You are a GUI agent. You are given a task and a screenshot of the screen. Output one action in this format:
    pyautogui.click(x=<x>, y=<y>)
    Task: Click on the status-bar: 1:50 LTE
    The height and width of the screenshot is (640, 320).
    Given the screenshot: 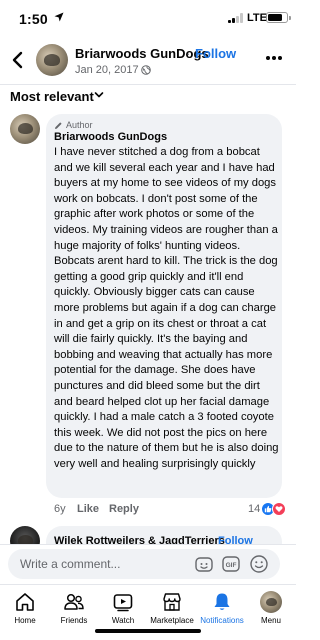 What is the action you would take?
    pyautogui.click(x=148, y=19)
    